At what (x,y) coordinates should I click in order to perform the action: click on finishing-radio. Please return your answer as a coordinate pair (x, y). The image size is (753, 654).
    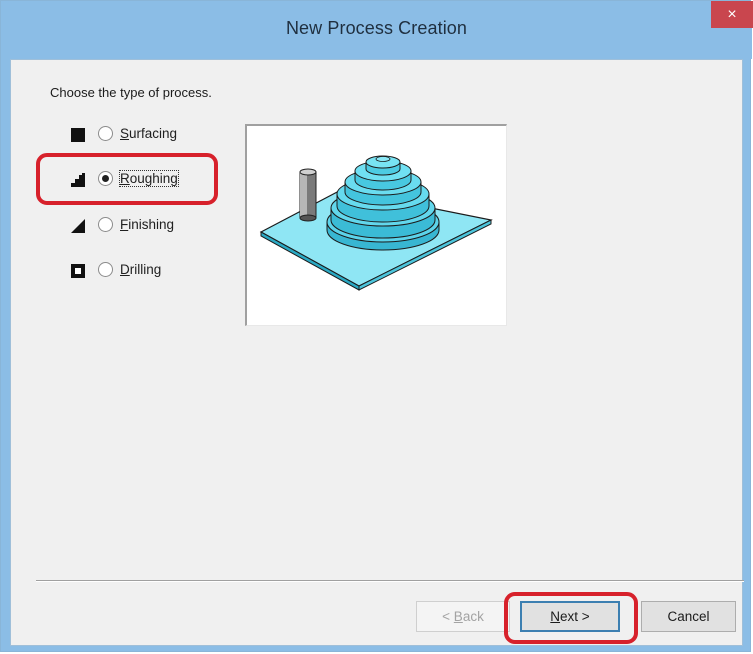
    Looking at the image, I should click on (105, 224).